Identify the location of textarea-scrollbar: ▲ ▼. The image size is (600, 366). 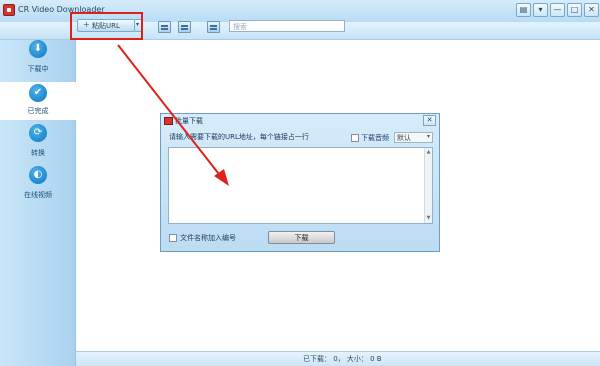
(428, 185).